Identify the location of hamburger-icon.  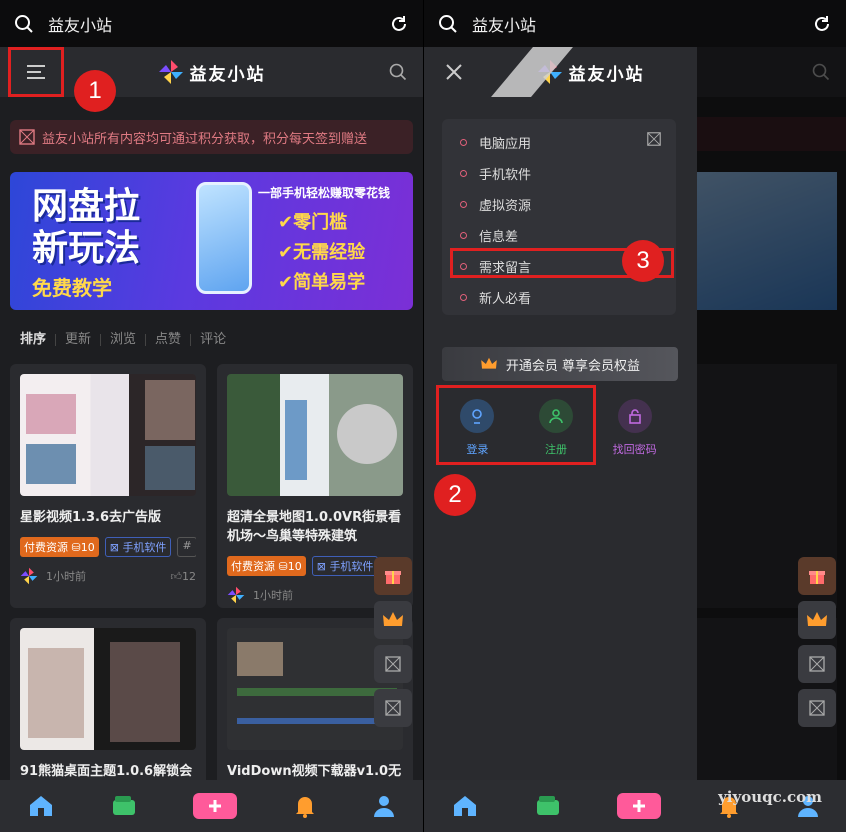
(36, 72).